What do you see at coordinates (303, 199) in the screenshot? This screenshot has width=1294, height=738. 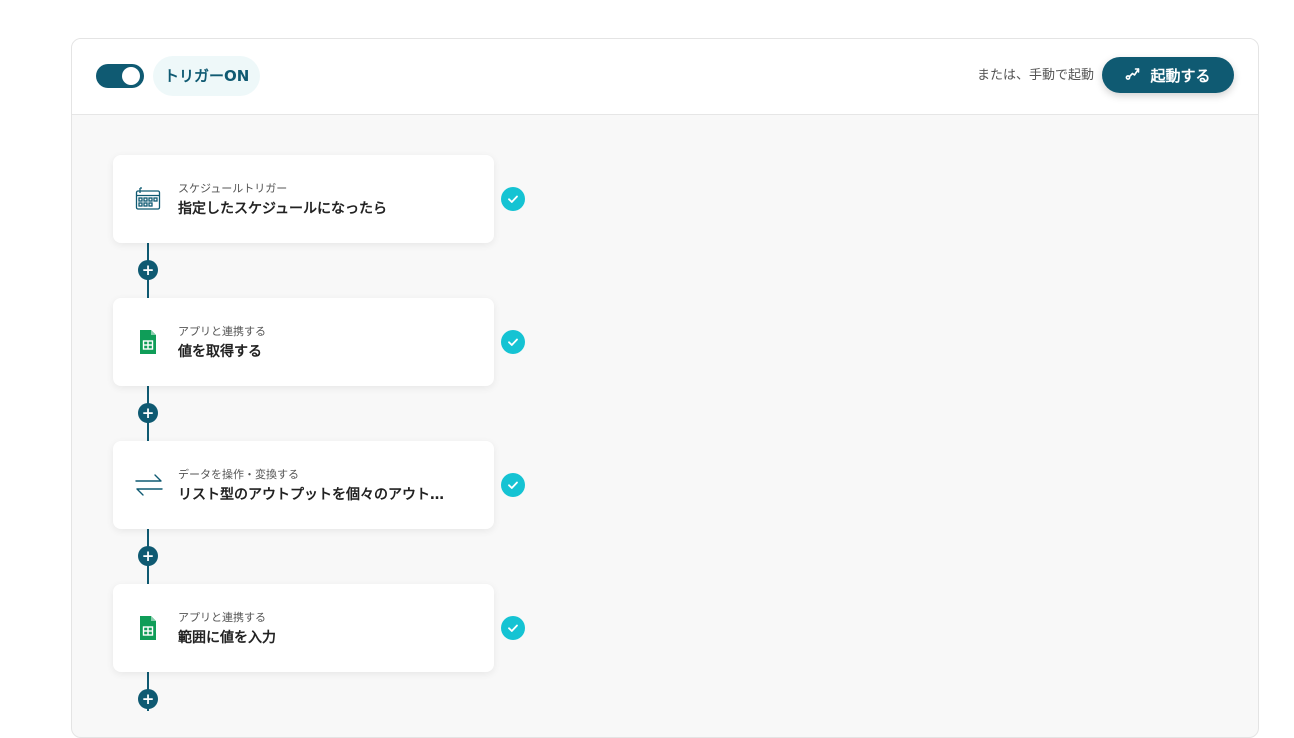 I see `step-card-schedule-trigger: スケジュールトリガー 指定したスケジュールになったら` at bounding box center [303, 199].